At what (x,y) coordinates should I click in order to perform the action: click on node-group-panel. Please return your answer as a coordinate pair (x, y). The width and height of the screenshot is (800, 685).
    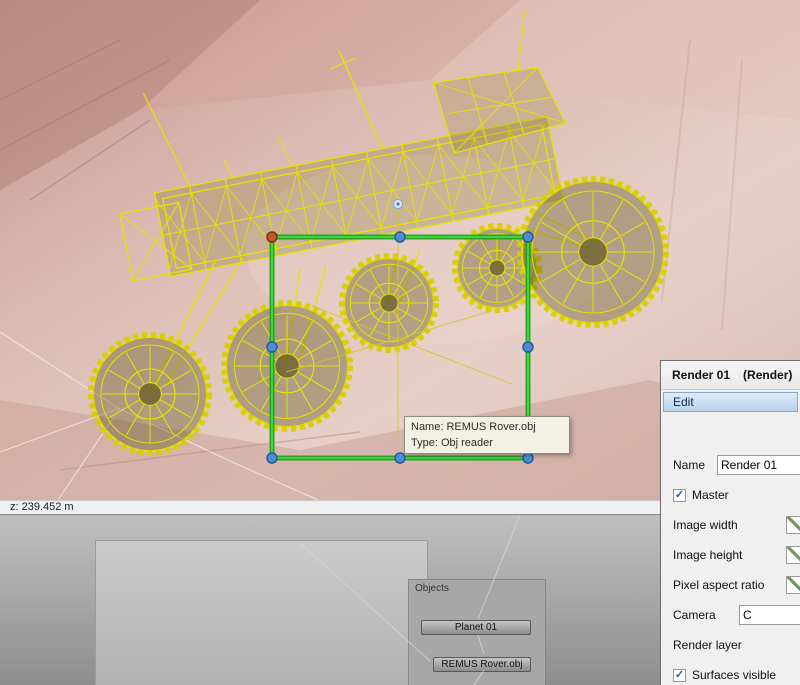
    Looking at the image, I should click on (261, 612).